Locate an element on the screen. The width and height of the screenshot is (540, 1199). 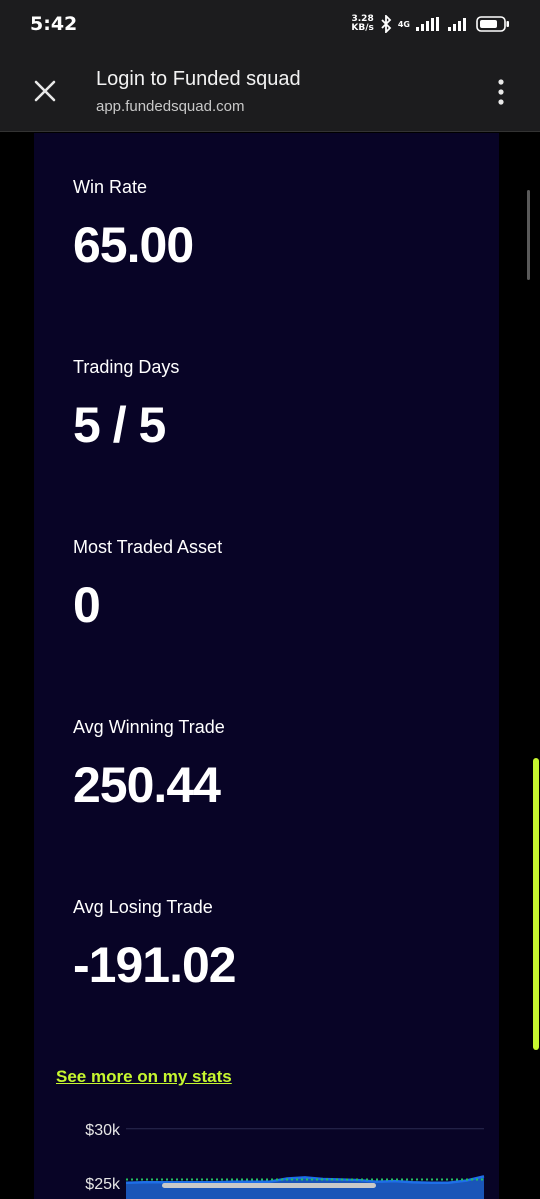
stat-label: Win Rate is located at coordinates (110, 187).